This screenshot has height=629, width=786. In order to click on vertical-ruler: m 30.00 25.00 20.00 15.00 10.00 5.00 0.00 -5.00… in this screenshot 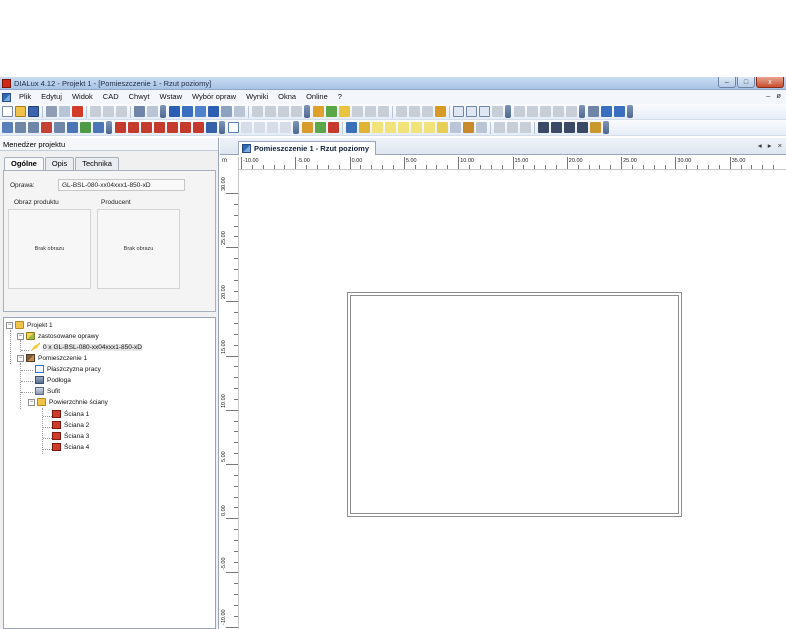, I will do `click(229, 393)`.